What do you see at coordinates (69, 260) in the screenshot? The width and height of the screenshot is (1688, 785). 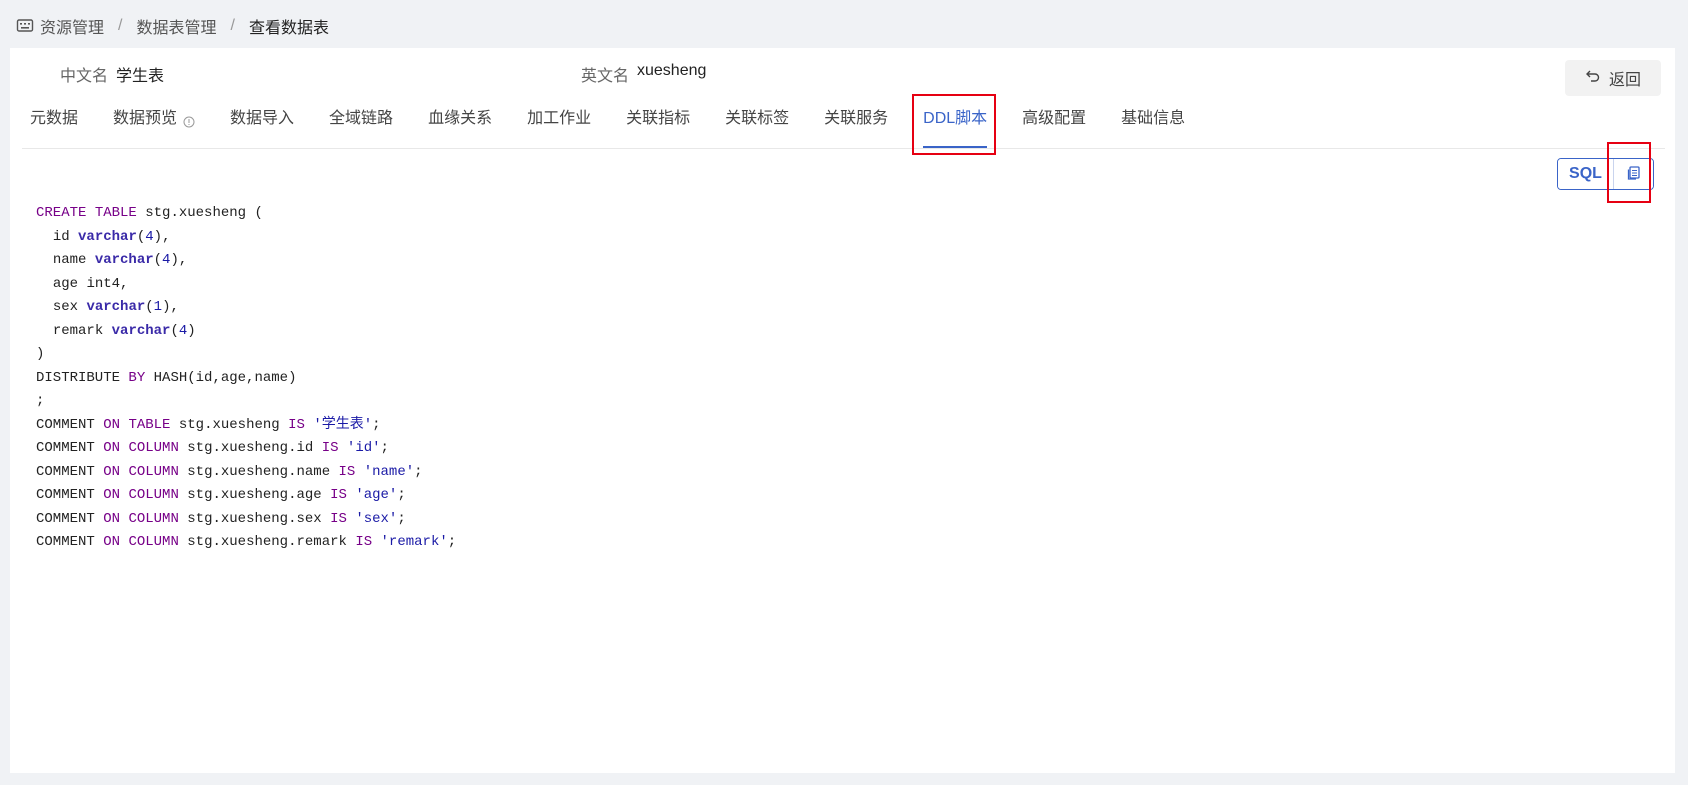 I see `code-token: name` at bounding box center [69, 260].